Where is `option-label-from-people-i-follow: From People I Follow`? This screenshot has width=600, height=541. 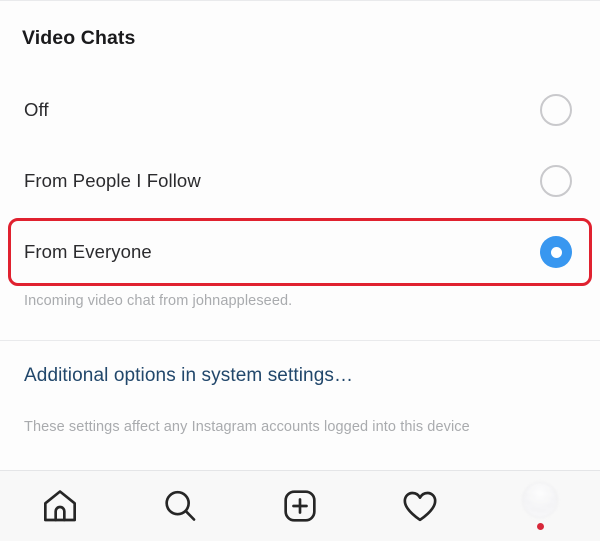
option-label-from-people-i-follow: From People I Follow is located at coordinates (112, 180).